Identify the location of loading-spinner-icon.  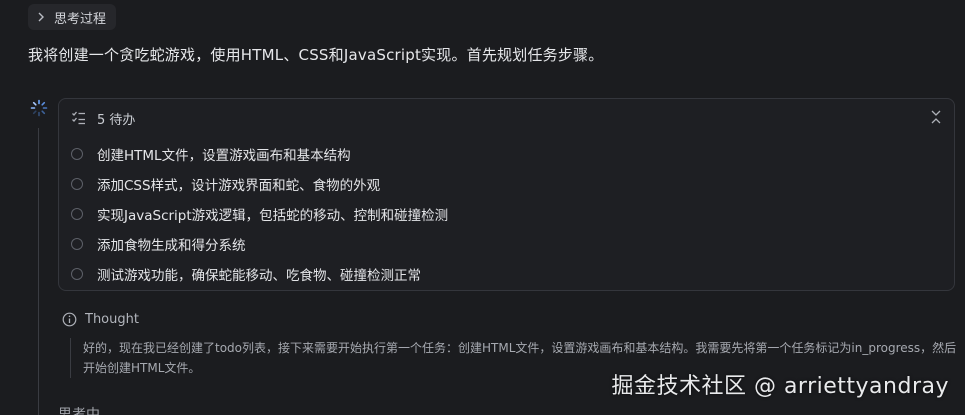
(39, 108).